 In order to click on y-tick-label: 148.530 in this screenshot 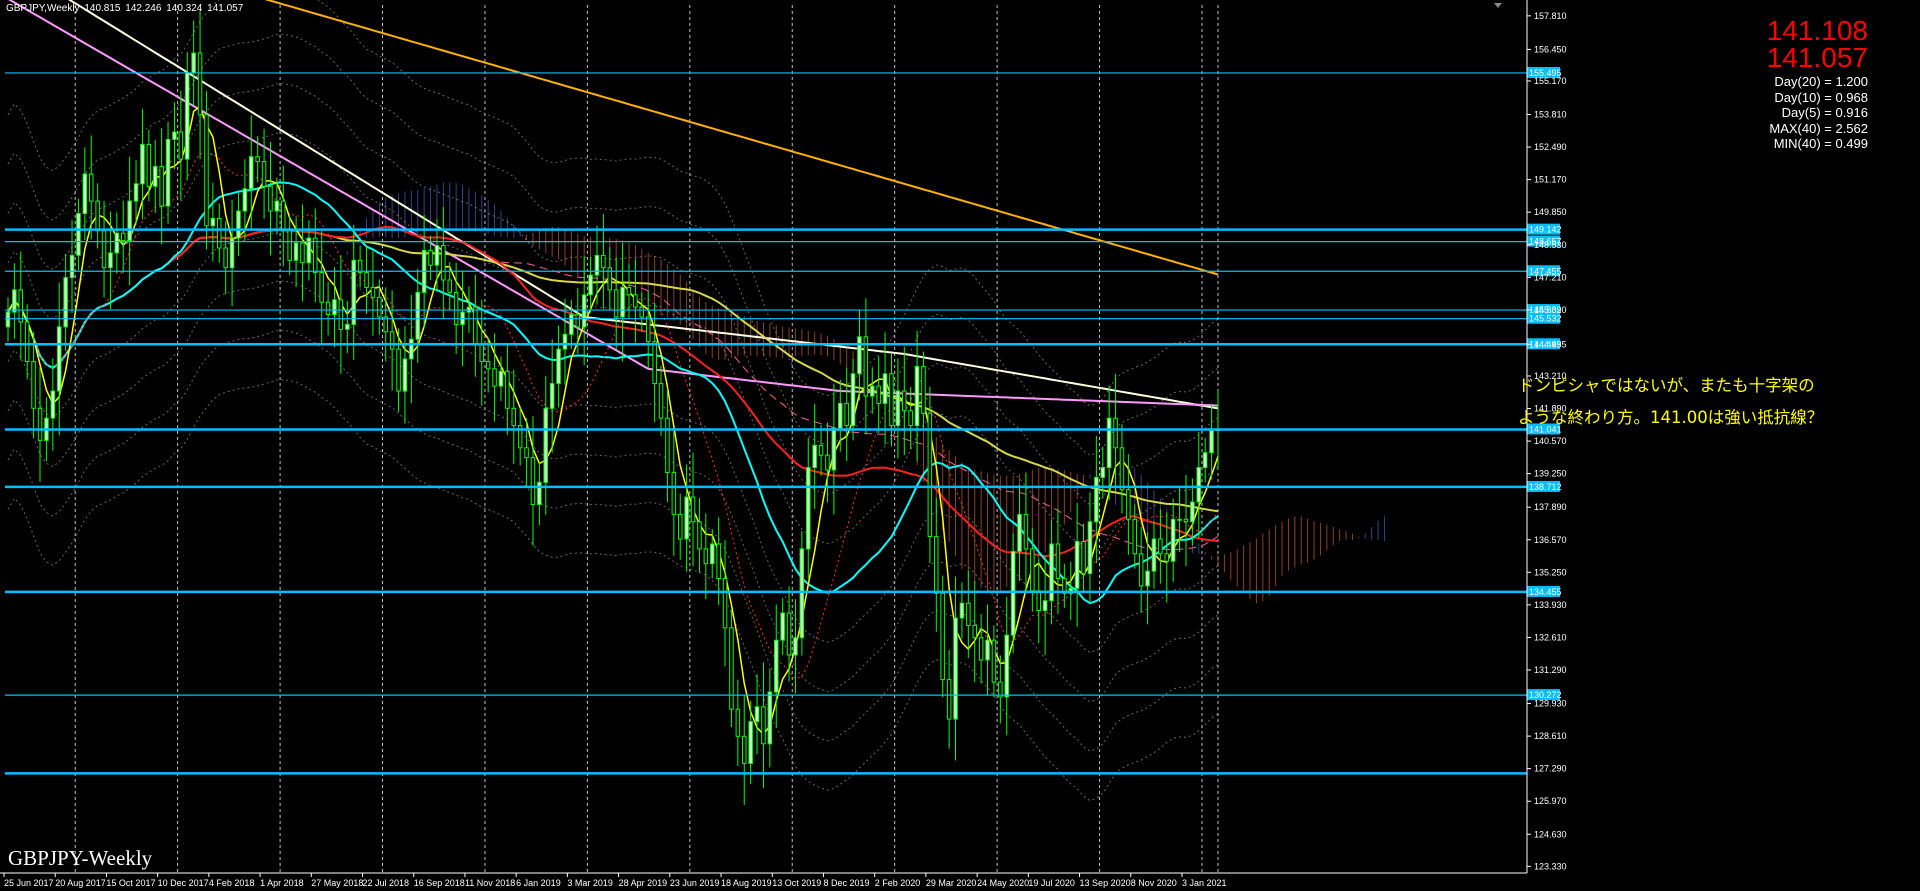, I will do `click(1550, 245)`.